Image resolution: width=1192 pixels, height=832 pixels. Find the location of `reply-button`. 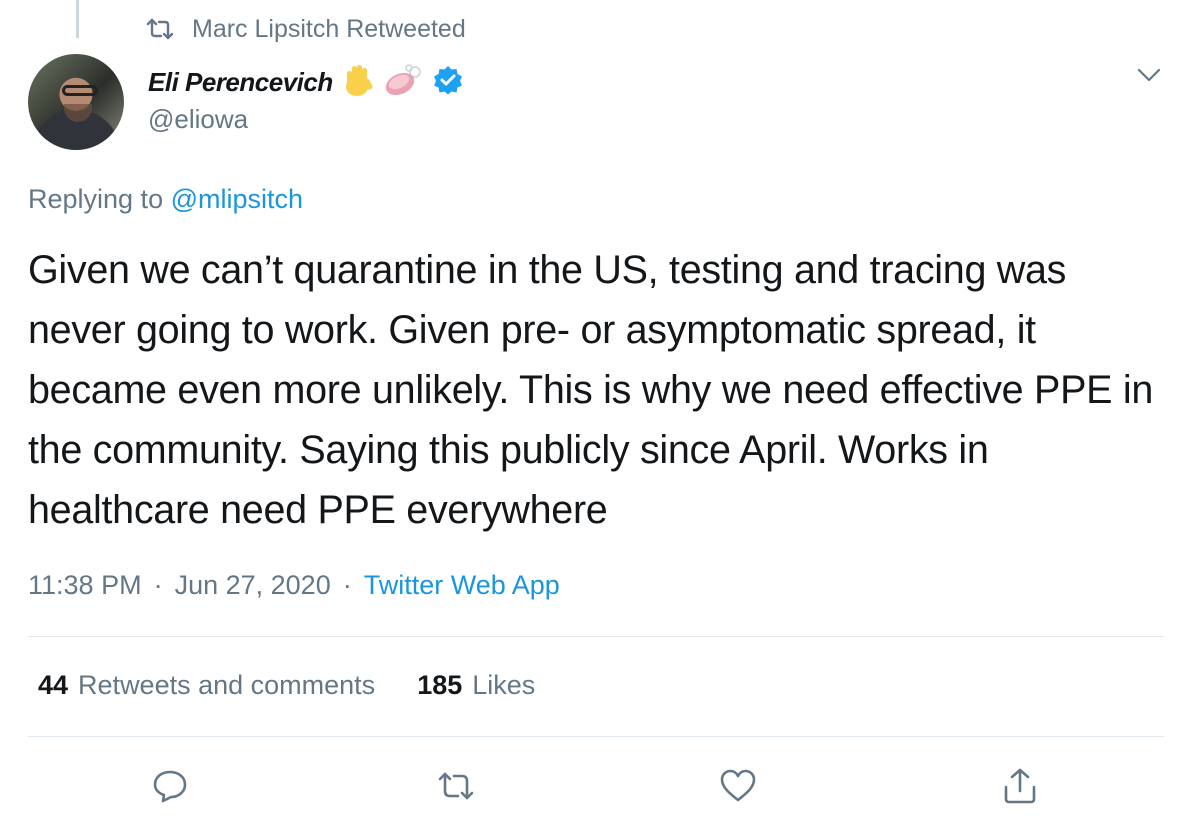

reply-button is located at coordinates (170, 786).